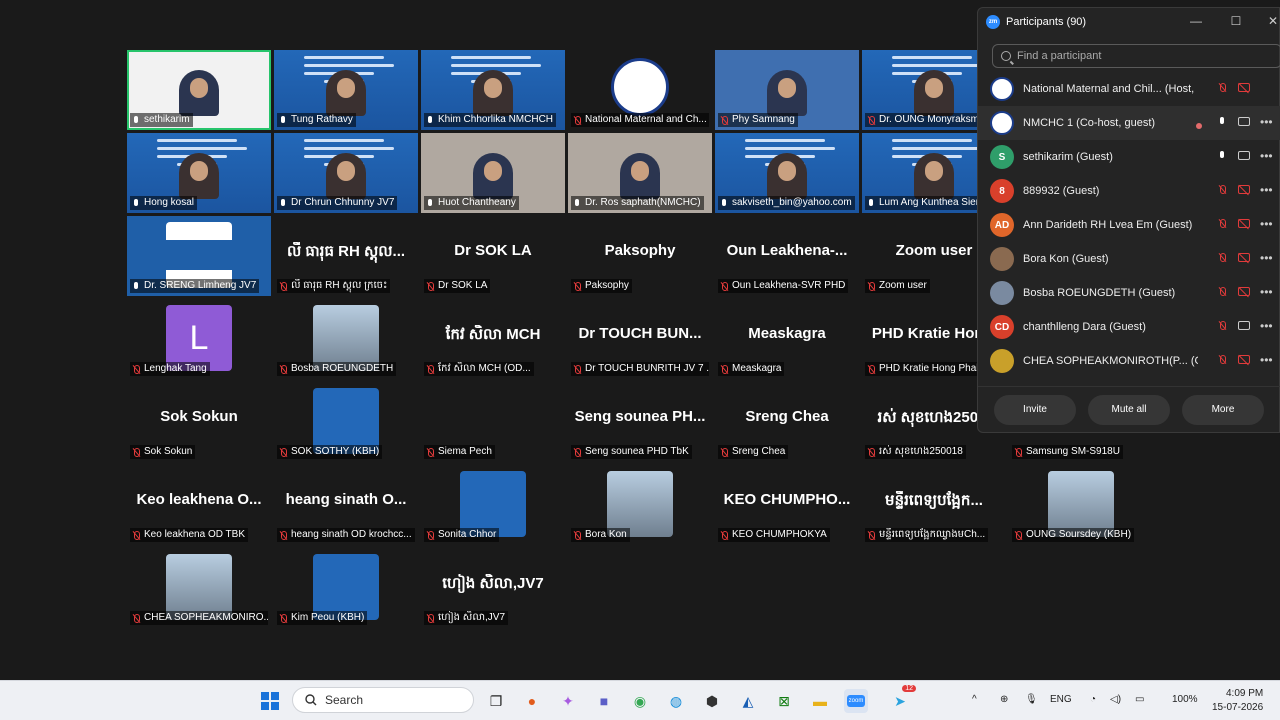  I want to click on more-button: More, so click(1223, 409).